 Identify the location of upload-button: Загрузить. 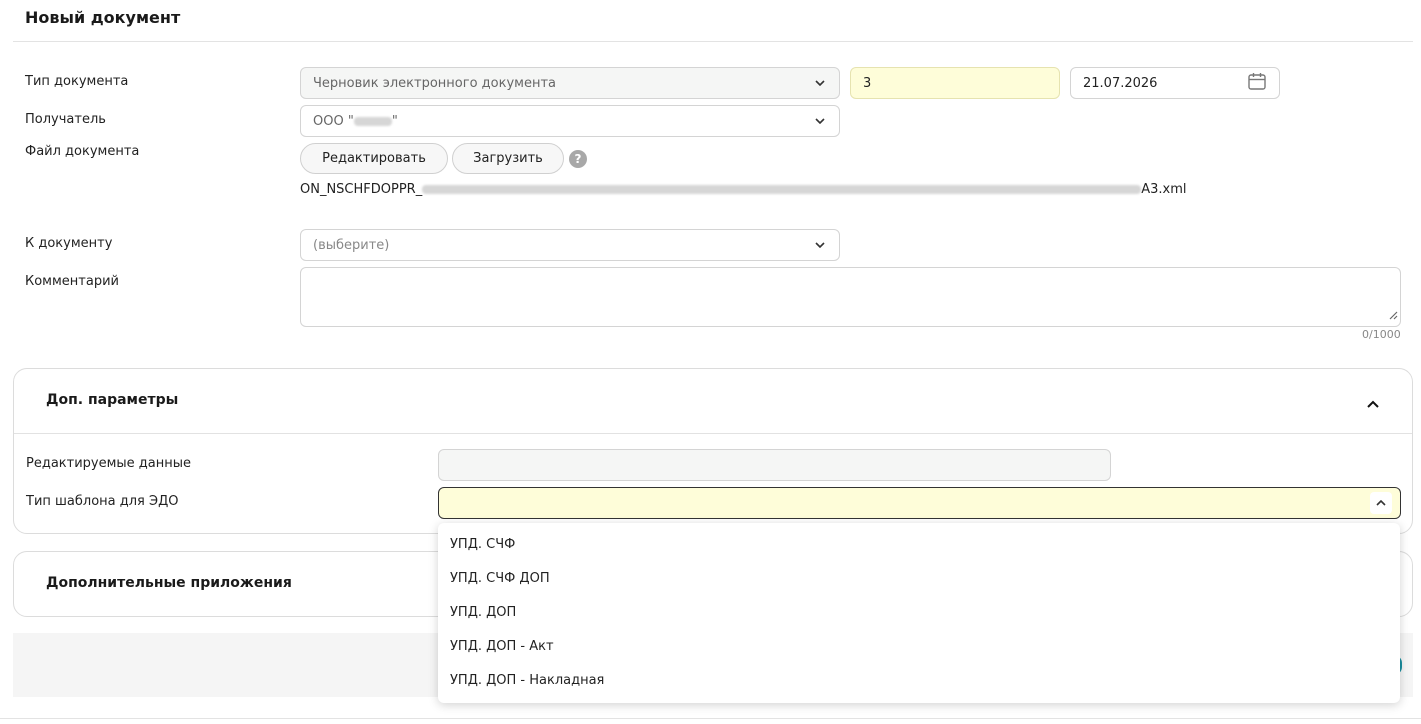
(508, 158).